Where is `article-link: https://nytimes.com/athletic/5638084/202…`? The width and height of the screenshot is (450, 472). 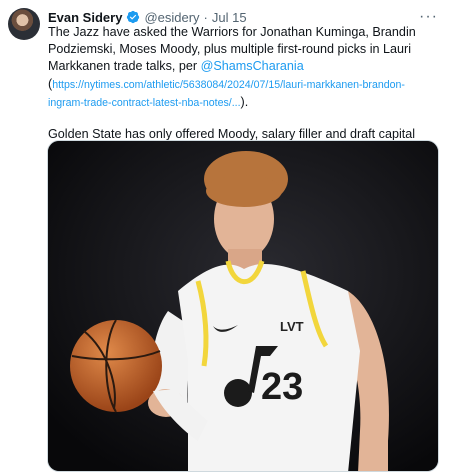
article-link: https://nytimes.com/athletic/5638084/202… is located at coordinates (226, 94).